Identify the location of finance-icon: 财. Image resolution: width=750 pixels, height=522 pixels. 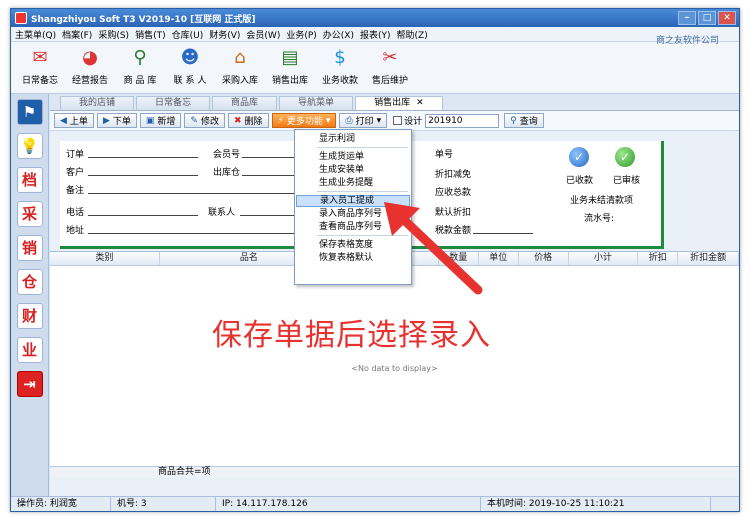
(29, 316).